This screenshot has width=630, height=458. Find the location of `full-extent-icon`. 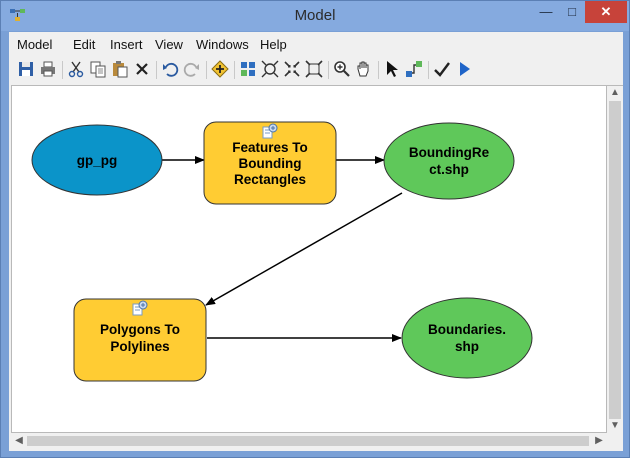

full-extent-icon is located at coordinates (270, 69).